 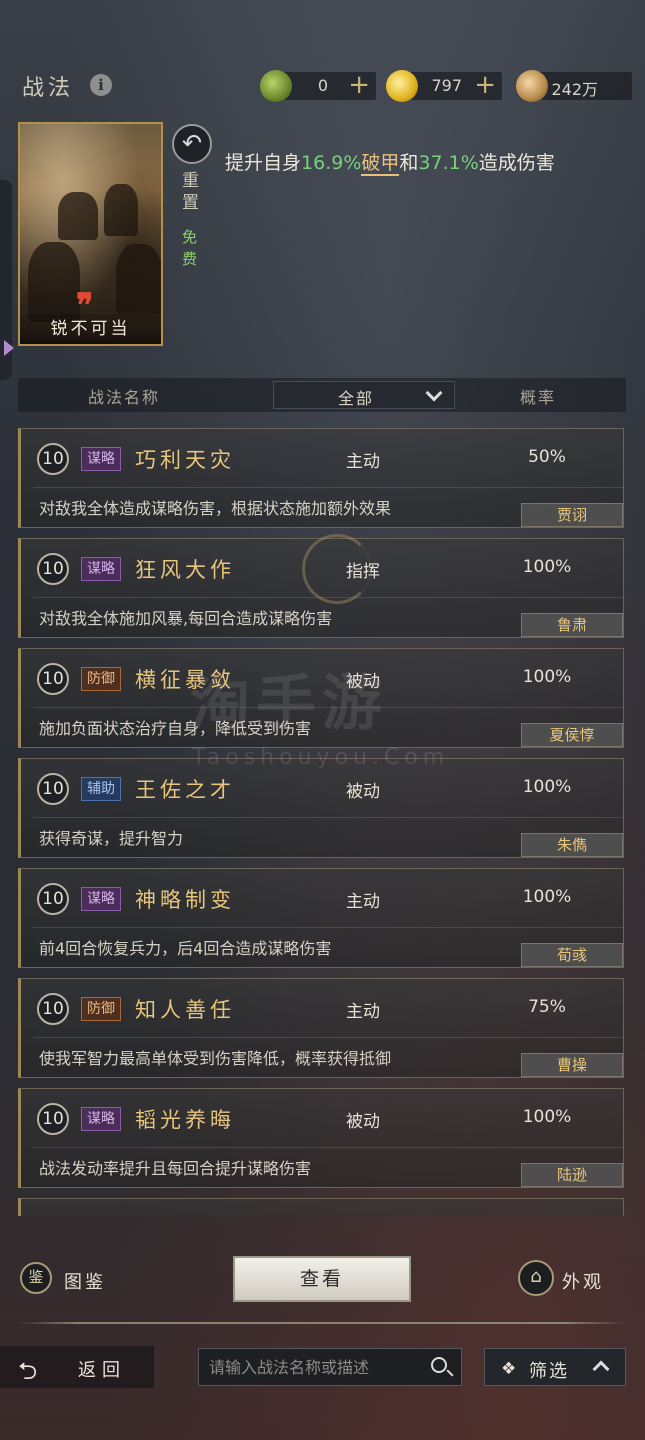 What do you see at coordinates (190, 248) in the screenshot?
I see `free-label: 免费` at bounding box center [190, 248].